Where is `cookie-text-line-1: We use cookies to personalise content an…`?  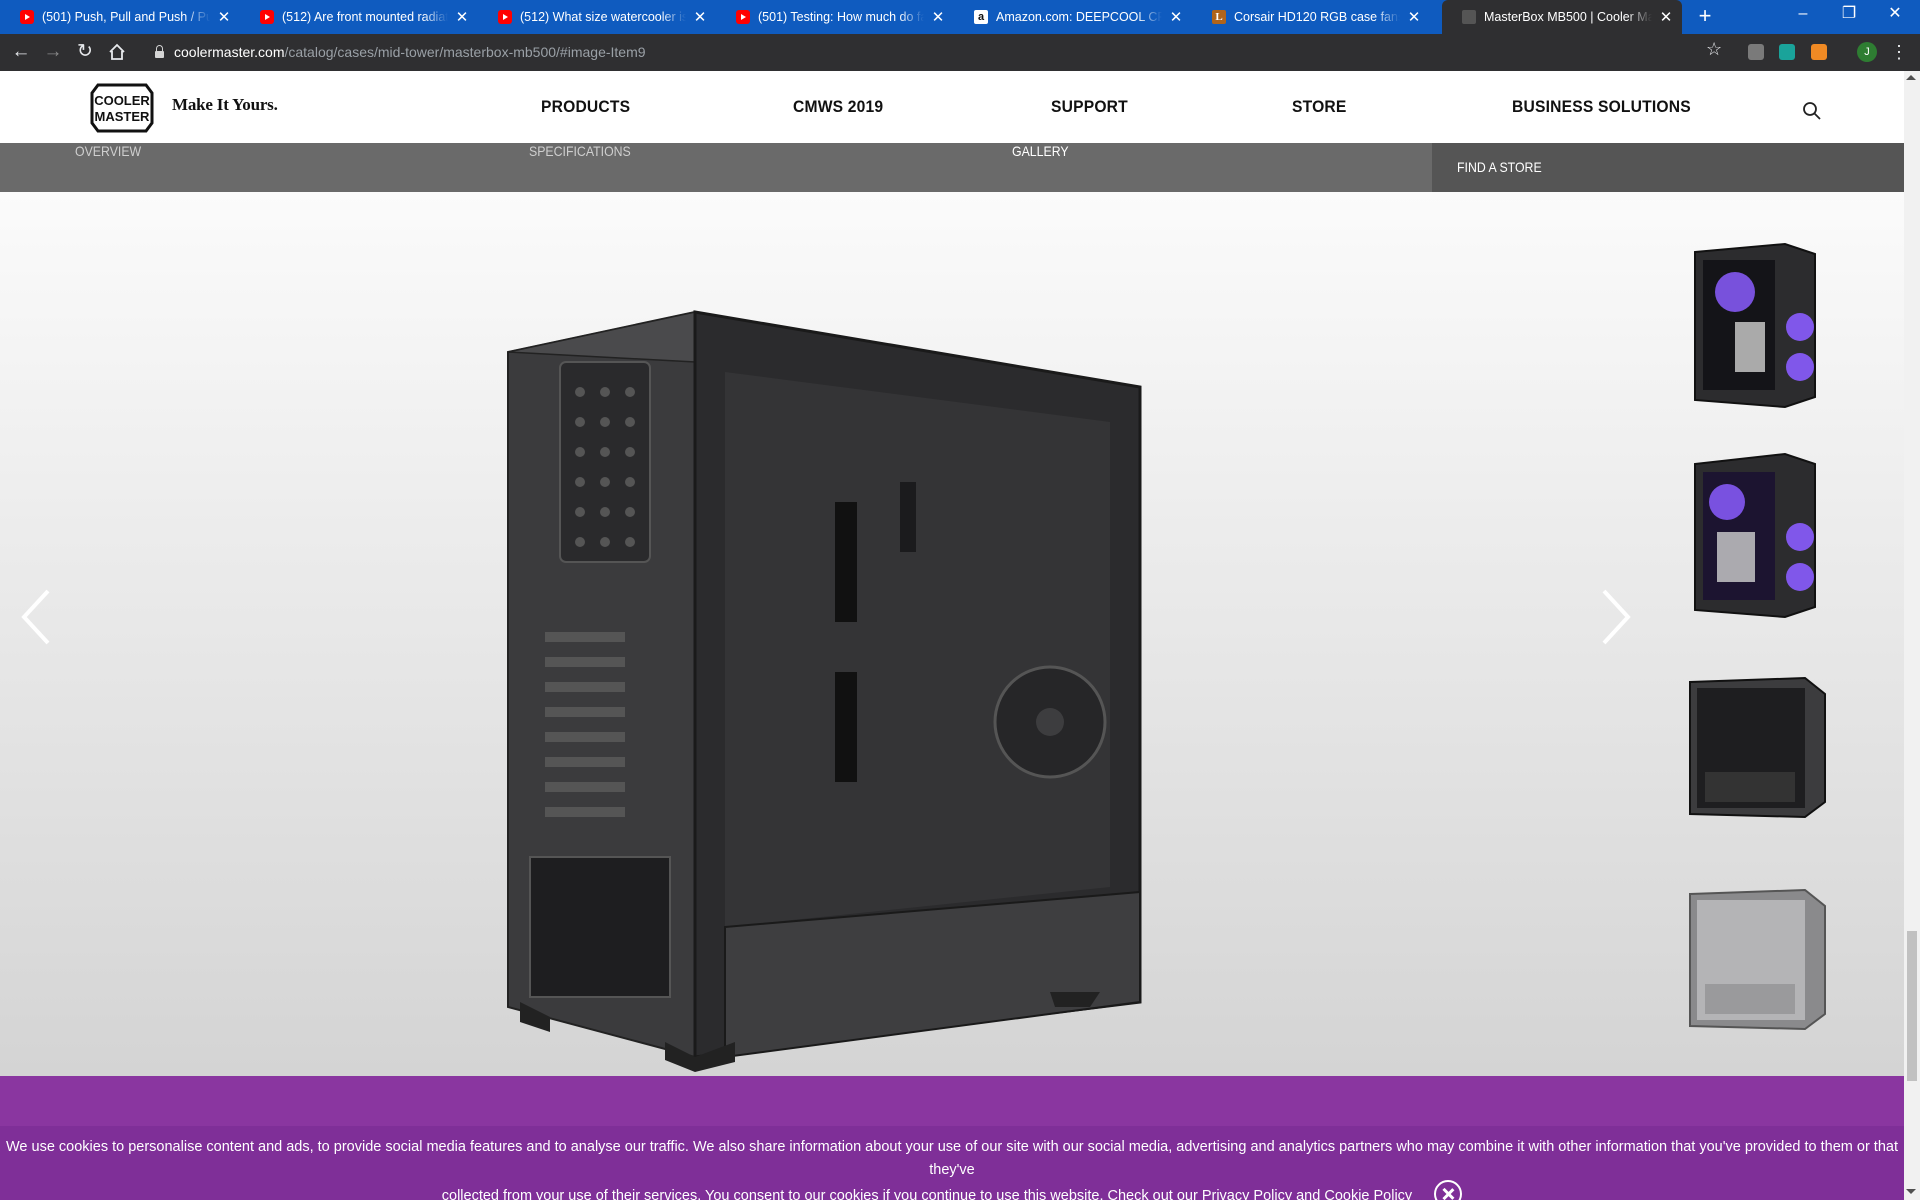
cookie-text-line-1: We use cookies to personalise content an… is located at coordinates (951, 1158).